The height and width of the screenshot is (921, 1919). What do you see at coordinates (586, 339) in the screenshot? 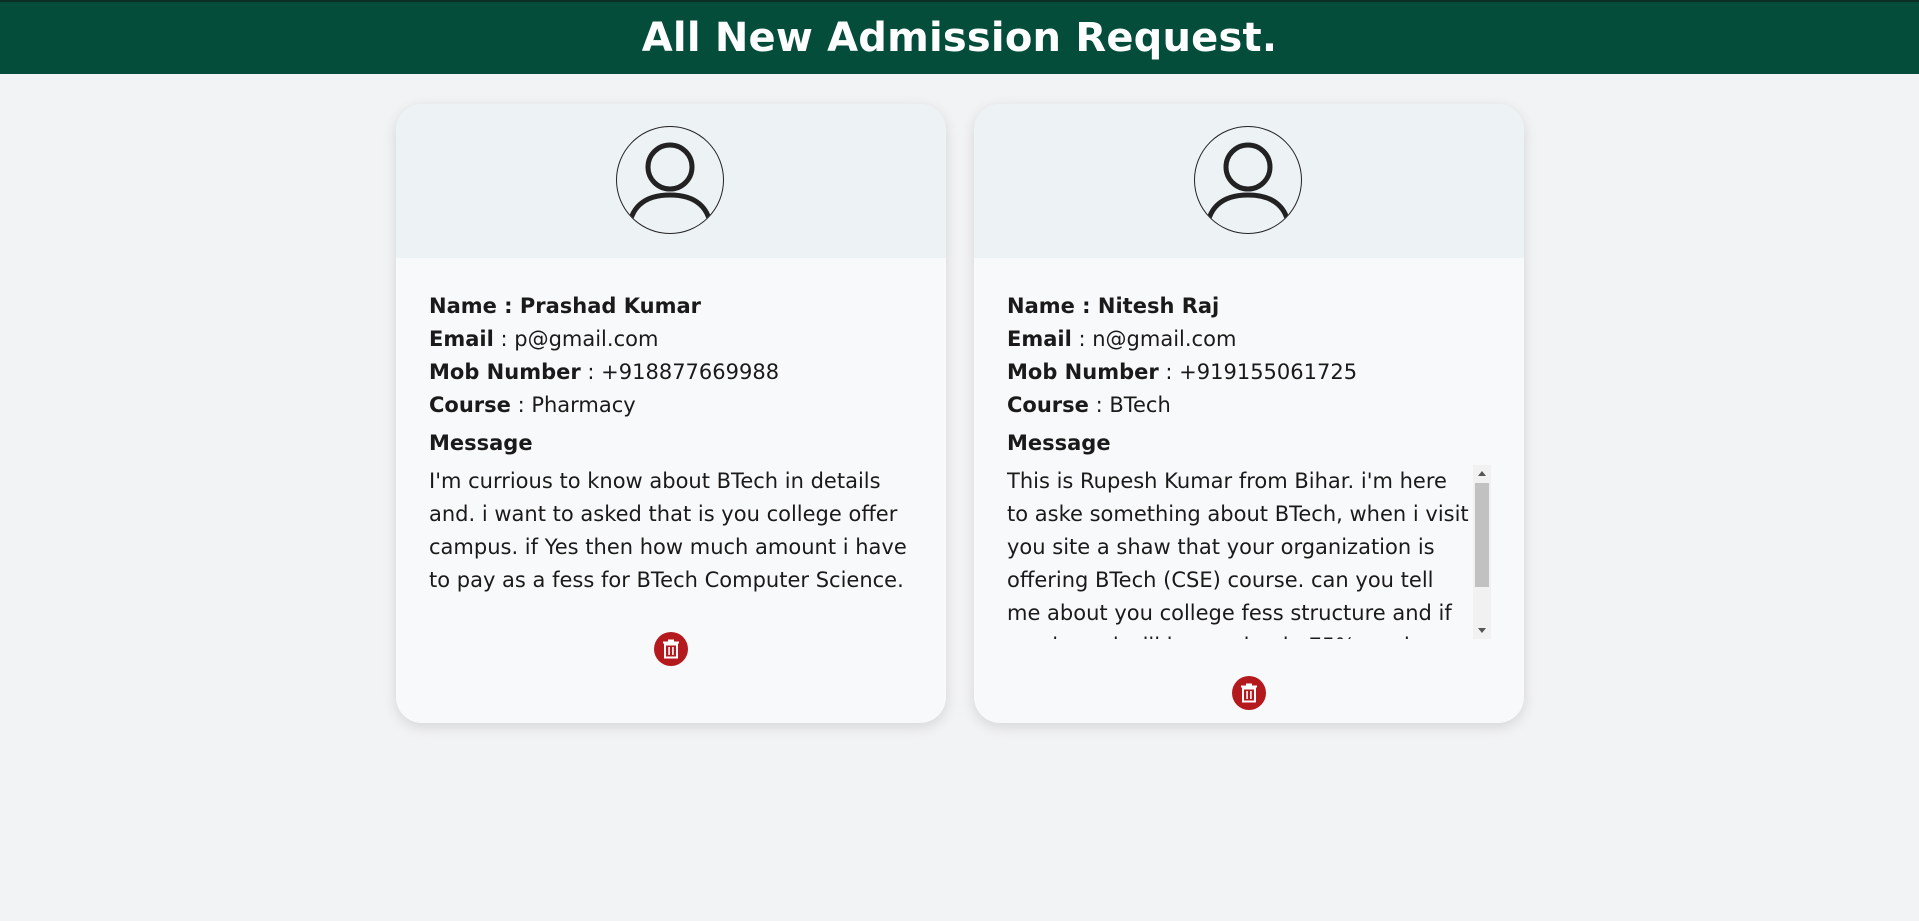
I see `applicant-email: p@gmail.com` at bounding box center [586, 339].